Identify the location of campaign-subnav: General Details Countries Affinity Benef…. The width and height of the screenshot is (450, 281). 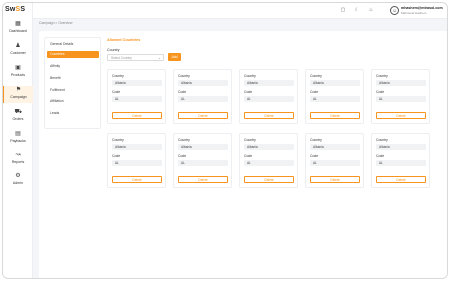
(72, 83).